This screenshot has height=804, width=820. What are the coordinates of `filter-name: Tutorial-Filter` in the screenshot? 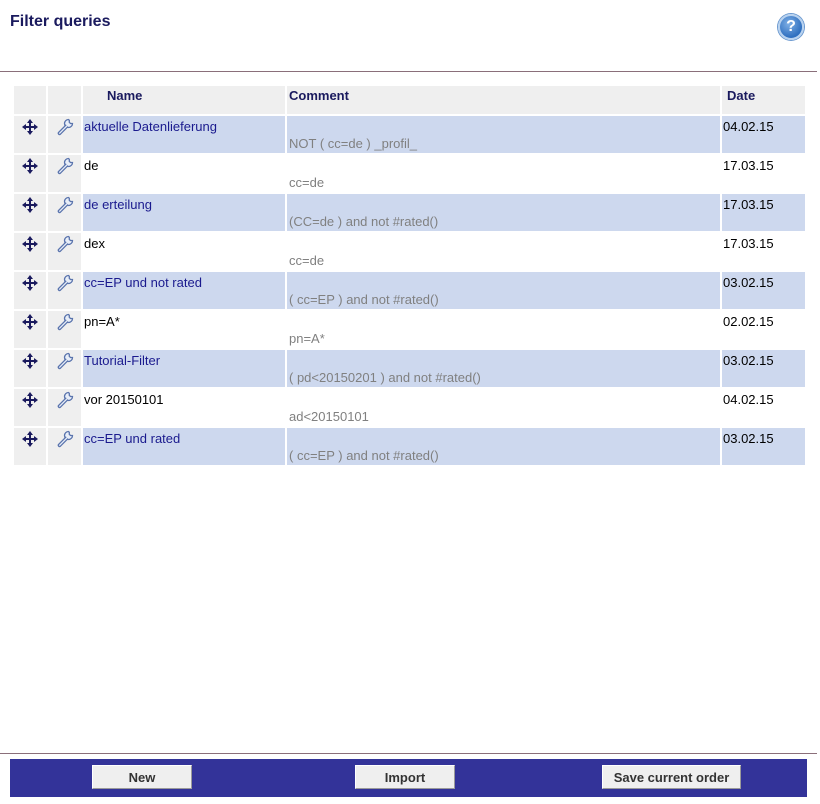 It's located at (184, 368).